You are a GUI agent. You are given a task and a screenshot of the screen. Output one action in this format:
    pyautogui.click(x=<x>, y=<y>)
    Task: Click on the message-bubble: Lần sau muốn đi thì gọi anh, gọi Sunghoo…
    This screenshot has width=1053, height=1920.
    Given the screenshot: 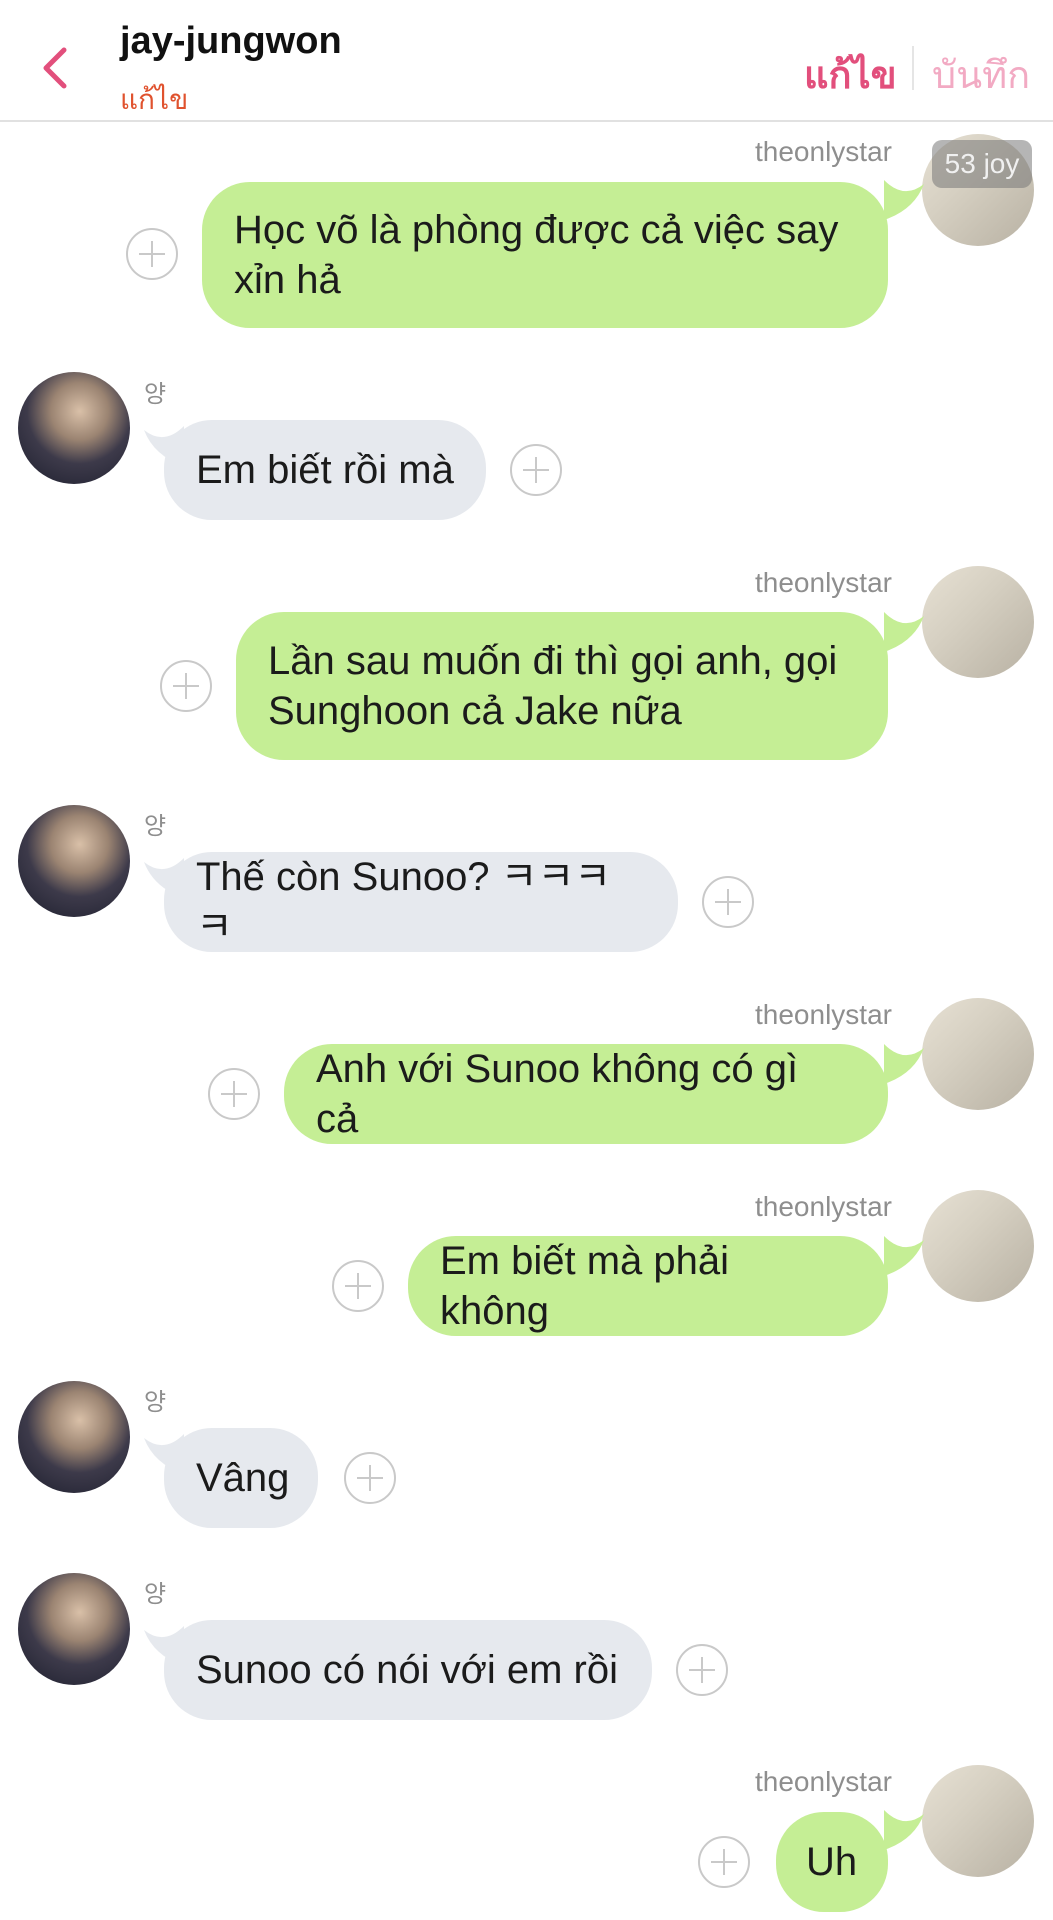 What is the action you would take?
    pyautogui.click(x=562, y=686)
    